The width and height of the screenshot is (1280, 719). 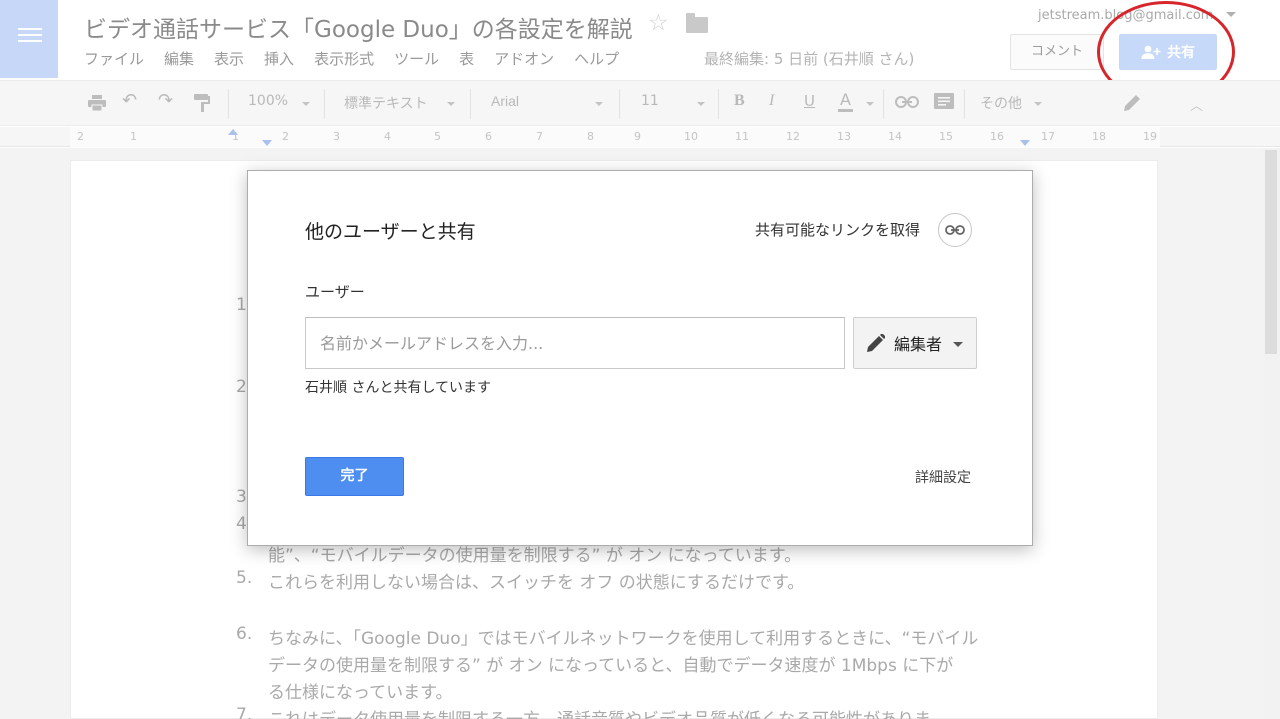 I want to click on menu-file: ファイル, so click(x=114, y=58).